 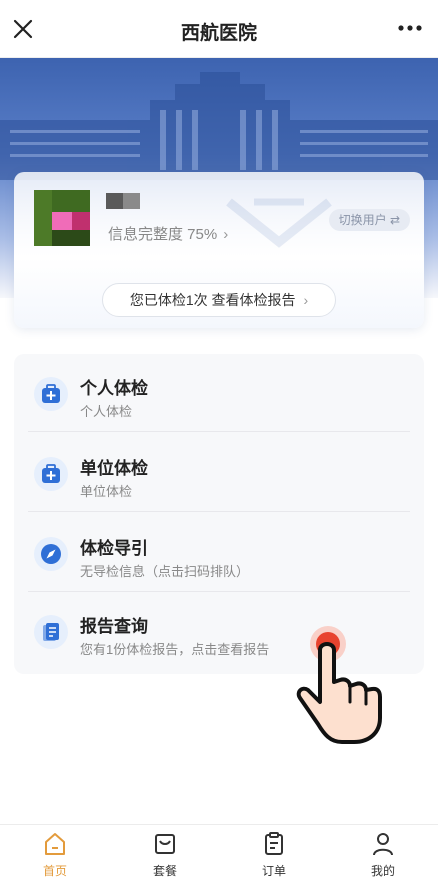 I want to click on bottom-tab-bar: 首页 套餐 订单 我的, so click(x=219, y=854).